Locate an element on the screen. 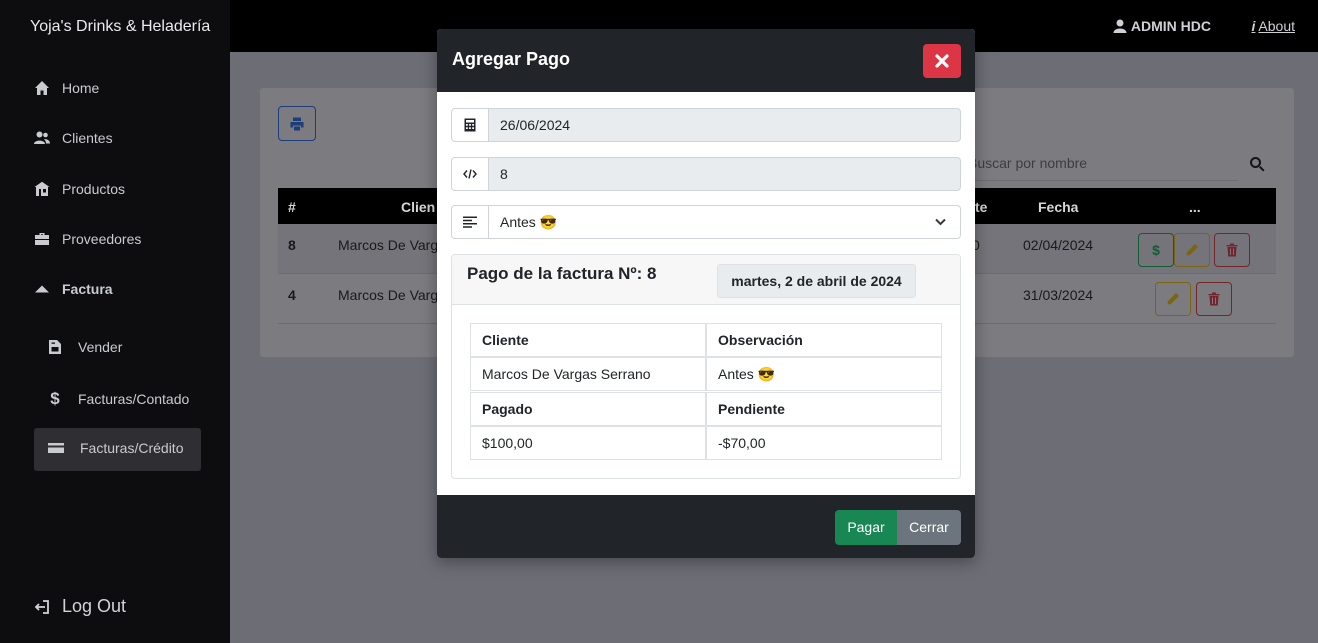 The width and height of the screenshot is (1318, 643). sidebar-item-label: Facturas/Crédito is located at coordinates (132, 448).